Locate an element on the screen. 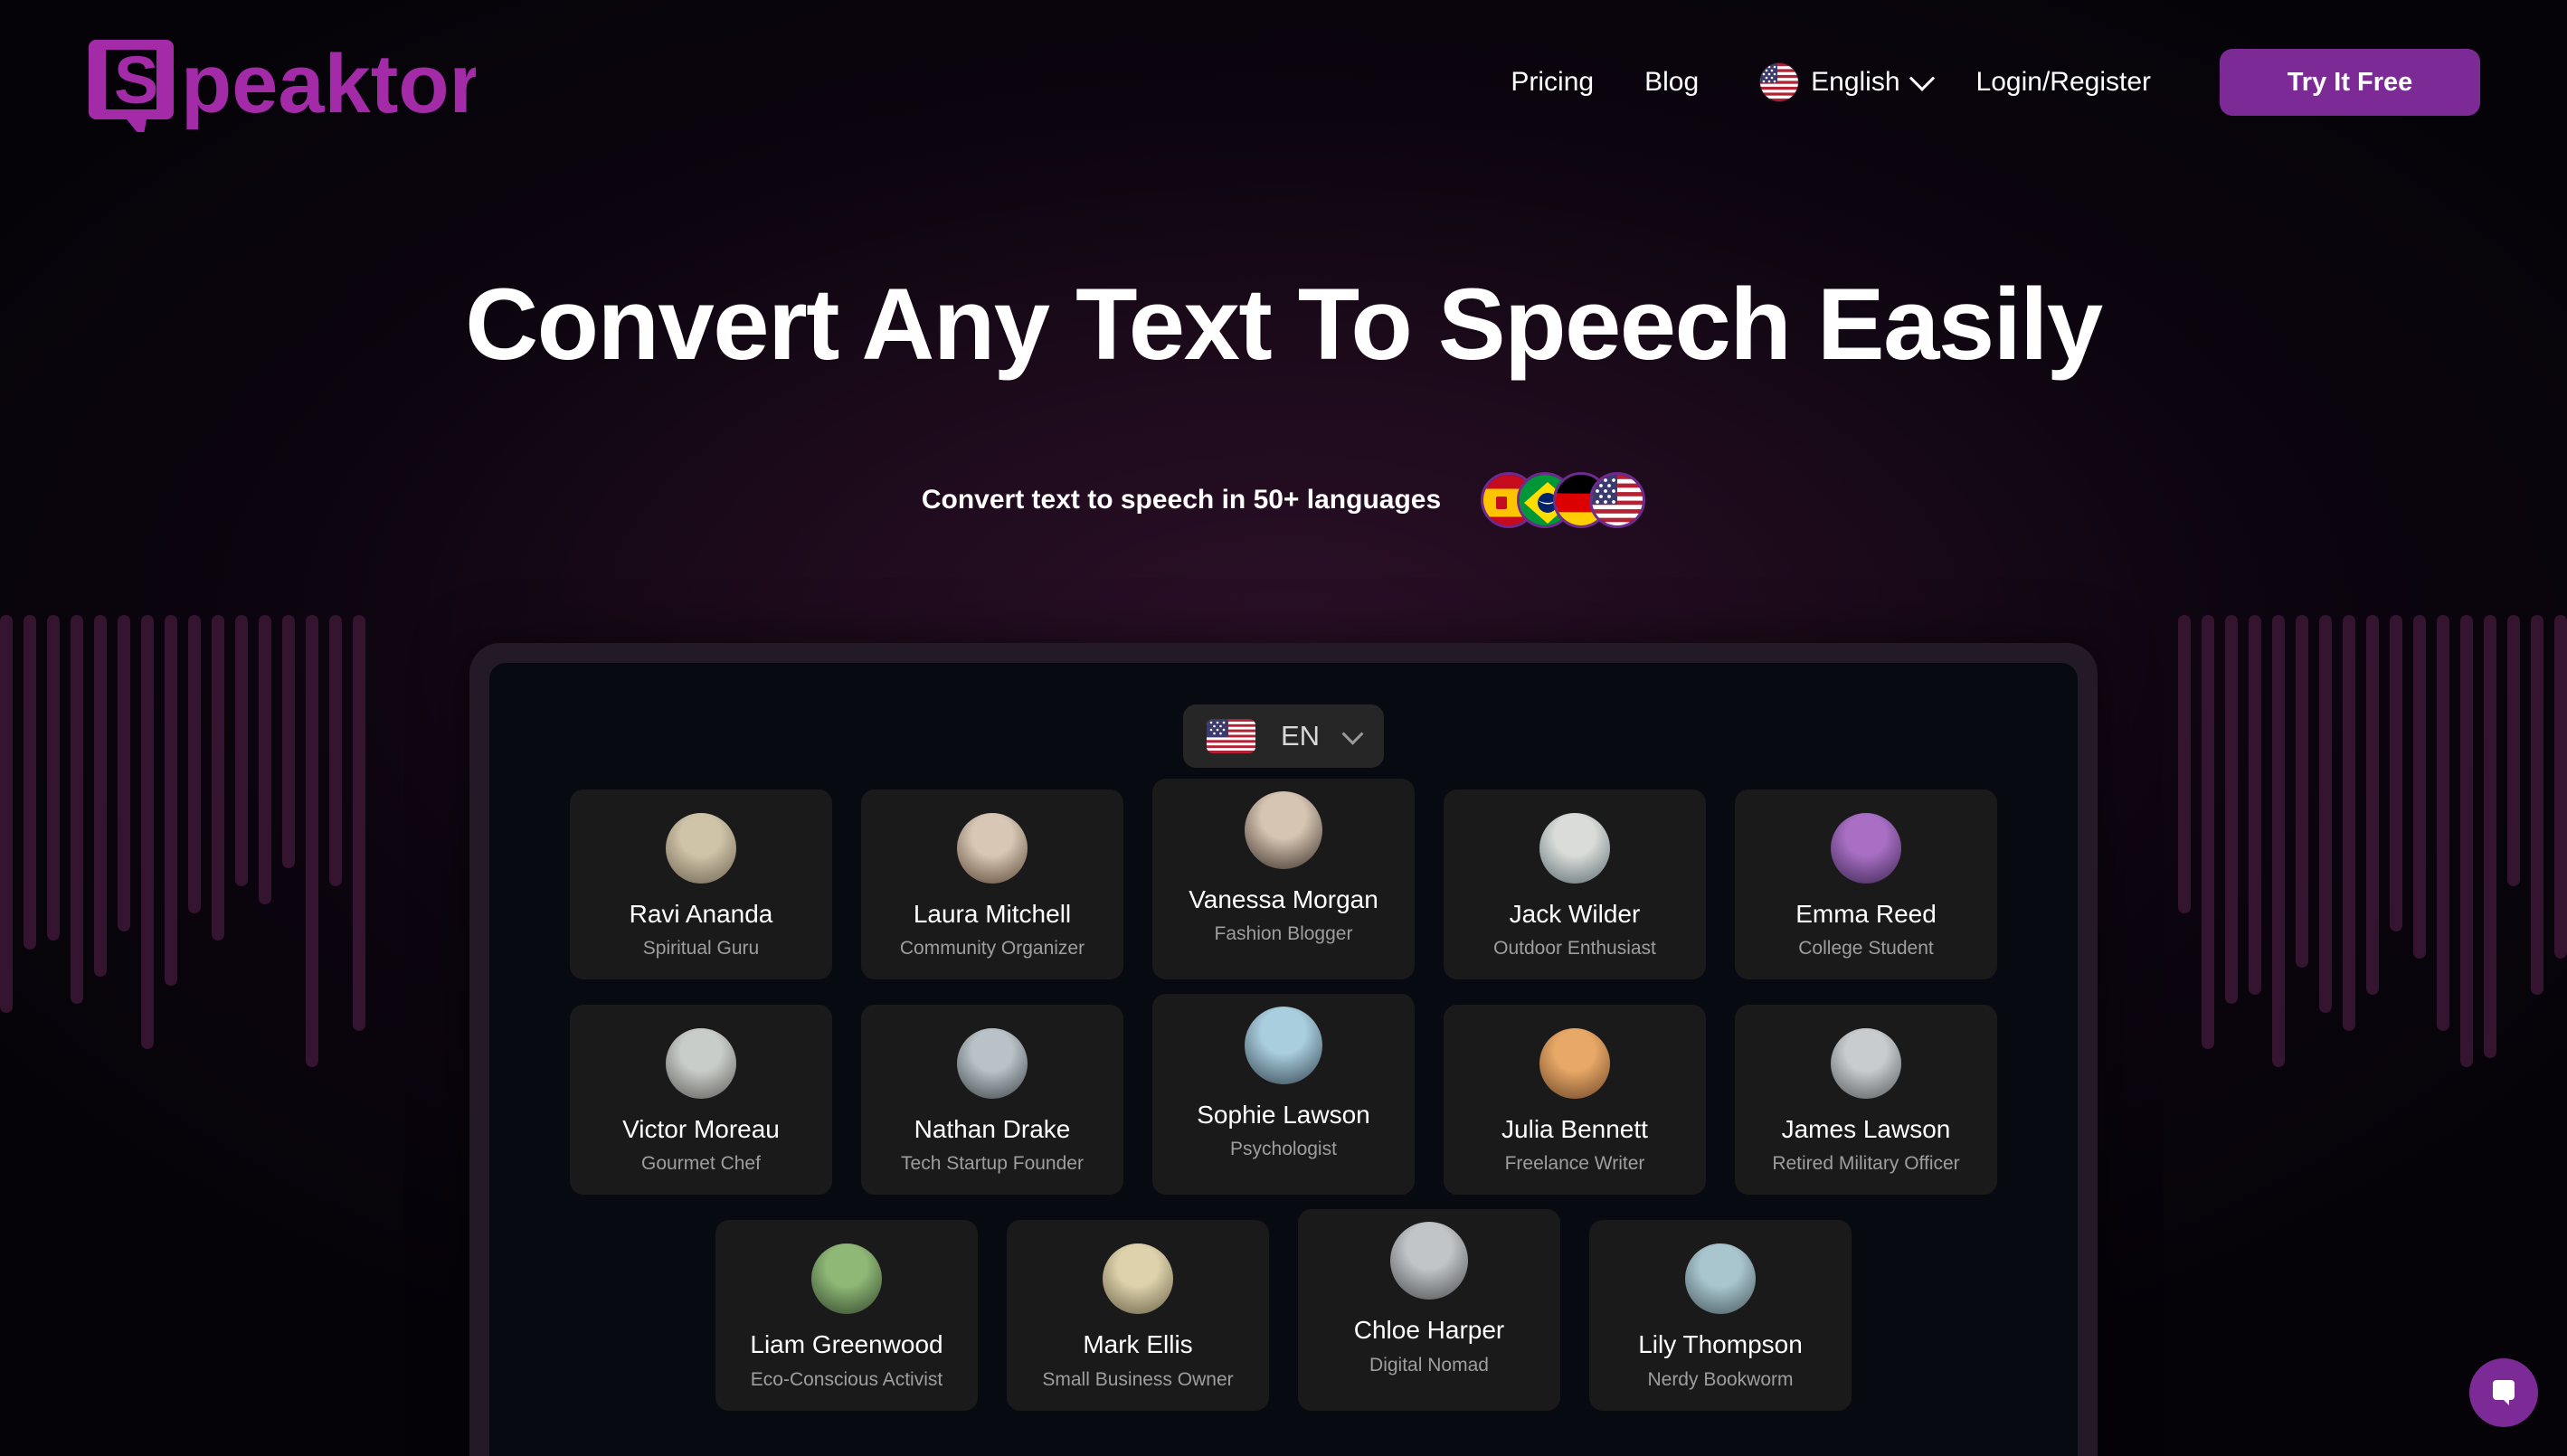 The image size is (2567, 1456). voice-name: Emma Reed is located at coordinates (1866, 914).